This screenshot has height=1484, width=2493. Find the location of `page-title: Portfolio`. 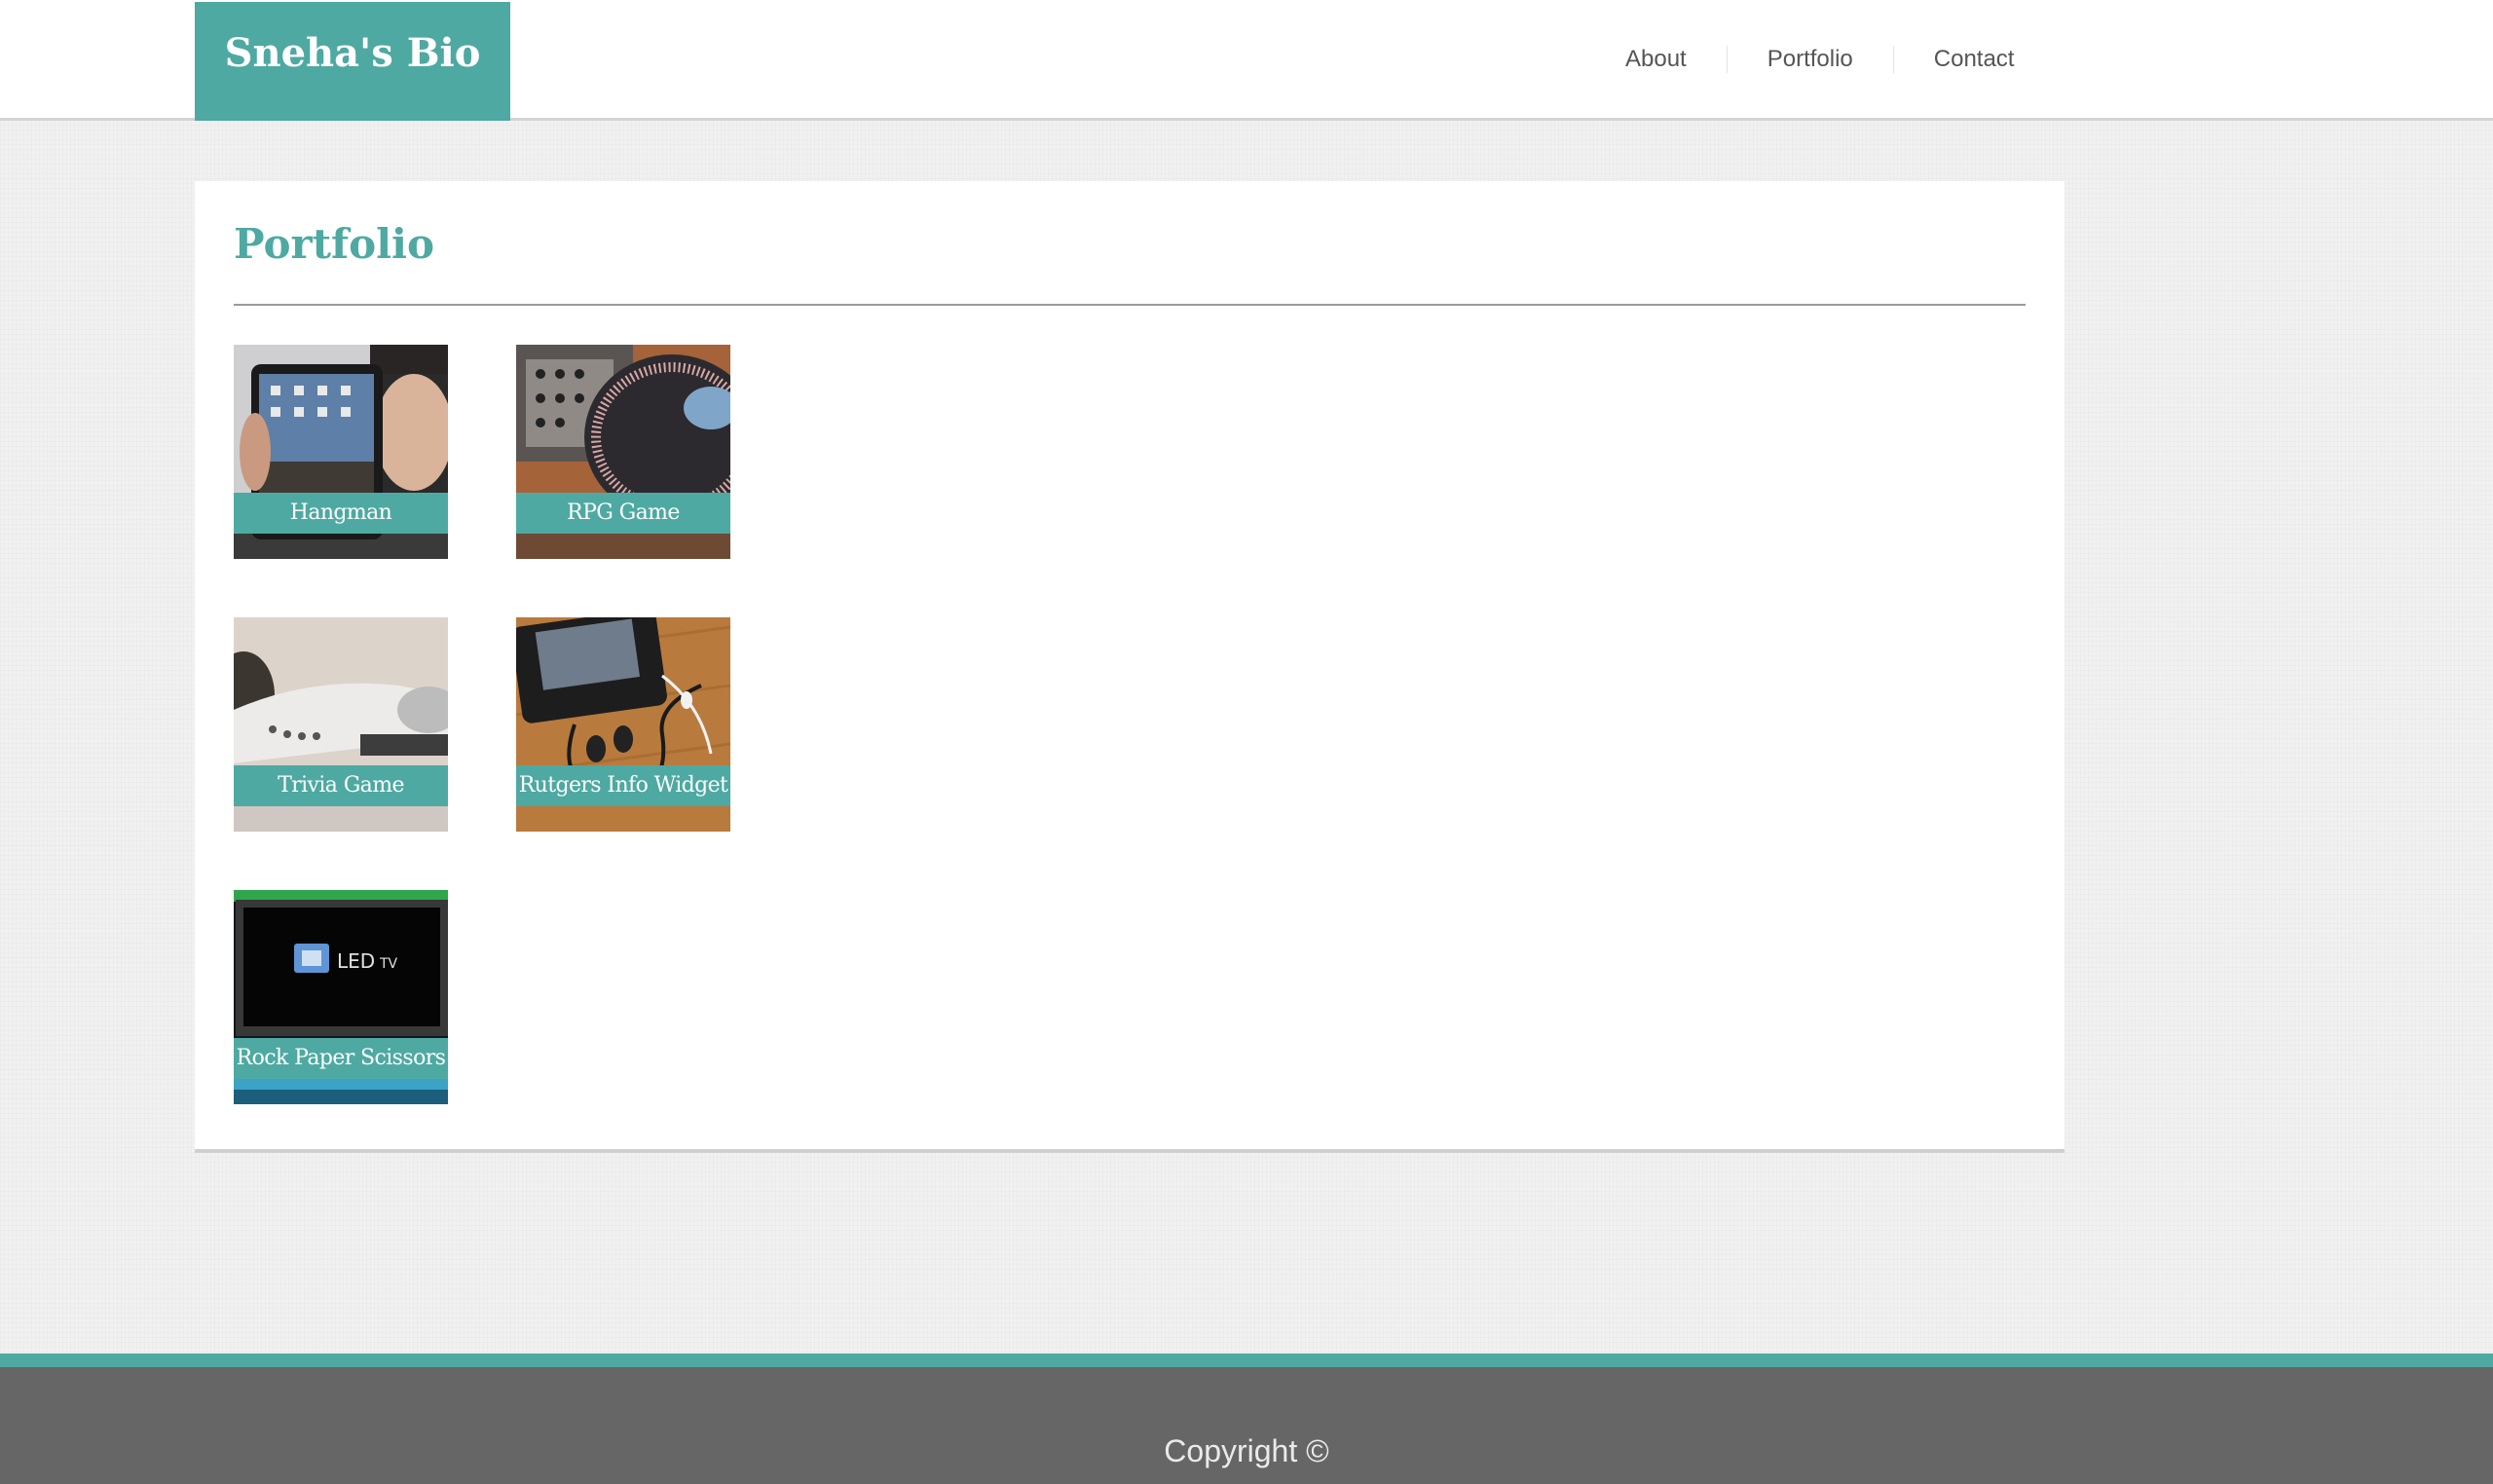

page-title: Portfolio is located at coordinates (335, 244).